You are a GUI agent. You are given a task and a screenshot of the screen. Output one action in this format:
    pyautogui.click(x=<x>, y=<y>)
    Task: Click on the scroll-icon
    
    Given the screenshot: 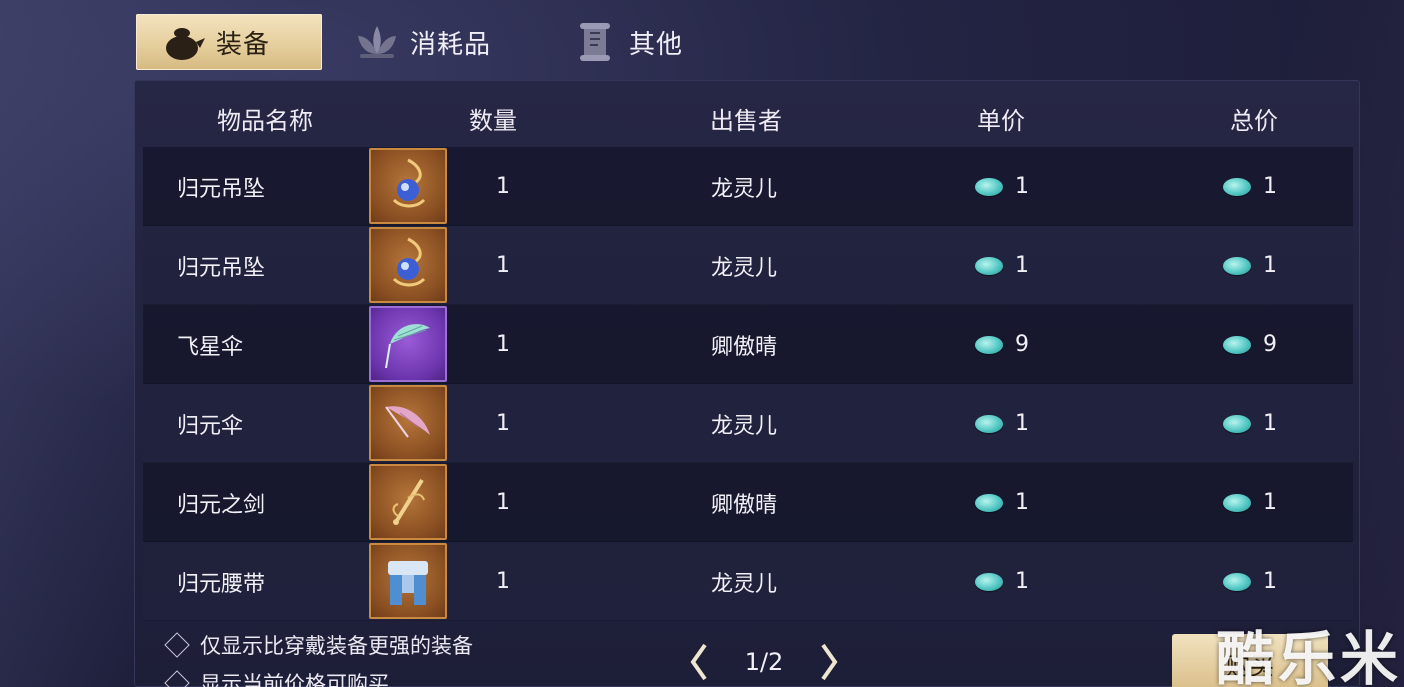 What is the action you would take?
    pyautogui.click(x=596, y=42)
    